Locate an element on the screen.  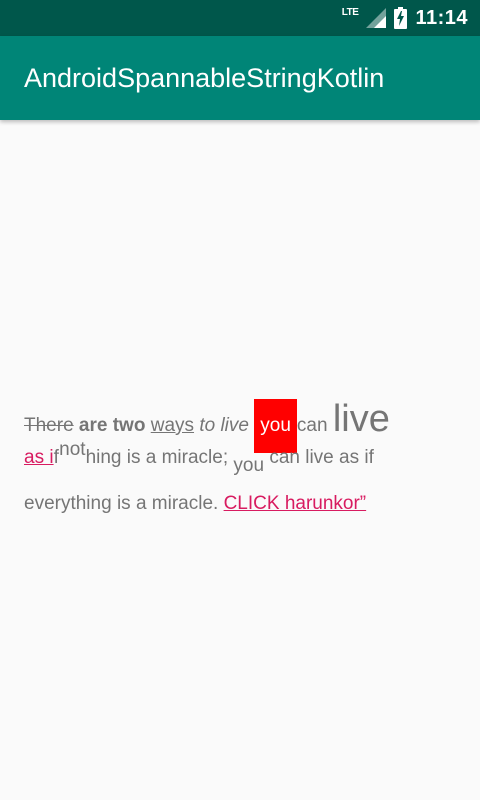
superscript-span: not is located at coordinates (72, 449).